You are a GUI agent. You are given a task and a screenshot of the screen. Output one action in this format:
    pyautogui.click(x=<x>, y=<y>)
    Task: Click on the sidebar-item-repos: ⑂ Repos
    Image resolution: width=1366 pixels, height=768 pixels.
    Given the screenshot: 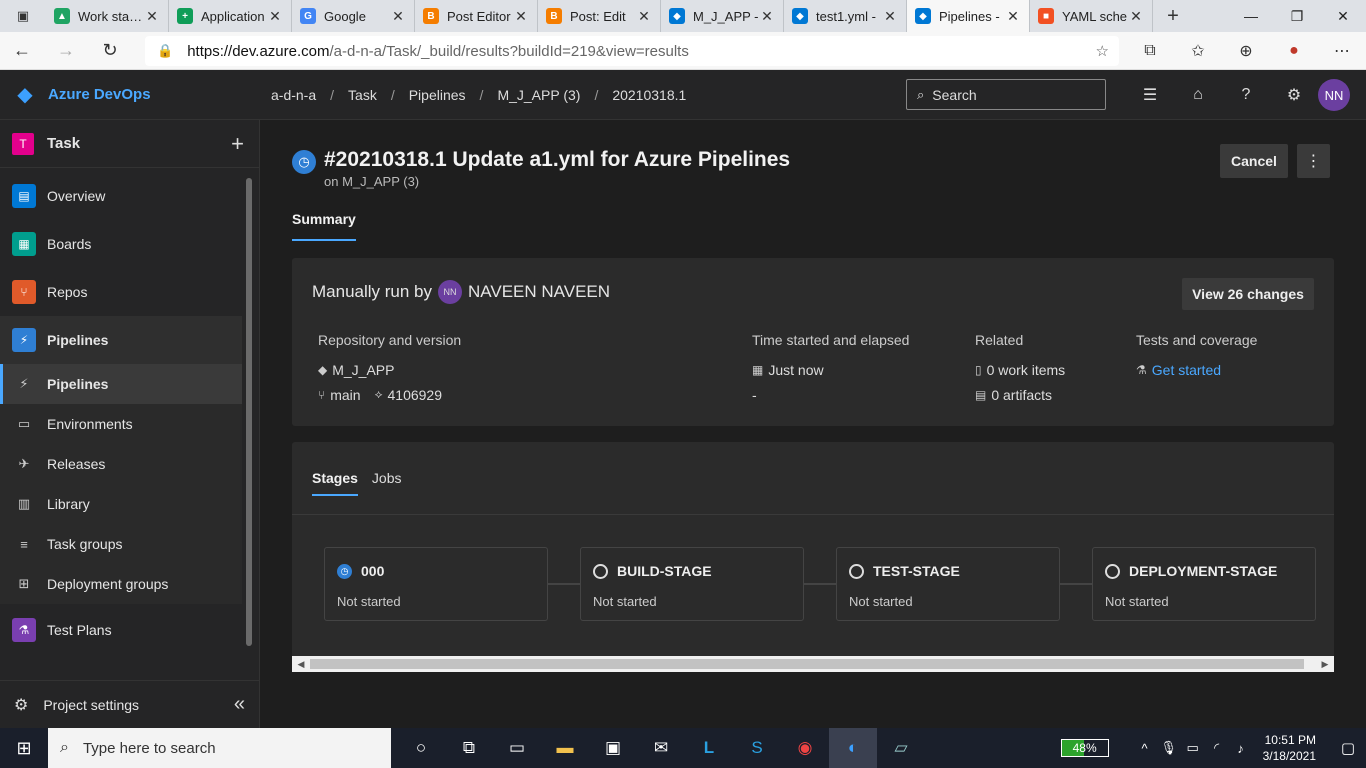 What is the action you would take?
    pyautogui.click(x=121, y=292)
    